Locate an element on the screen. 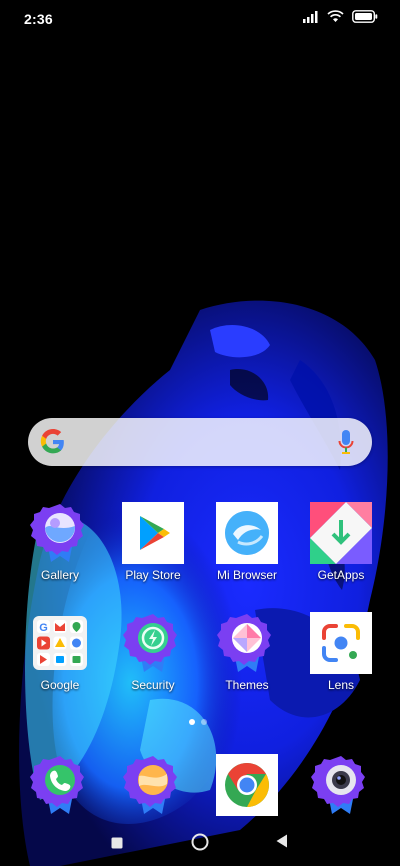 This screenshot has width=400, height=866. back-button is located at coordinates (282, 843).